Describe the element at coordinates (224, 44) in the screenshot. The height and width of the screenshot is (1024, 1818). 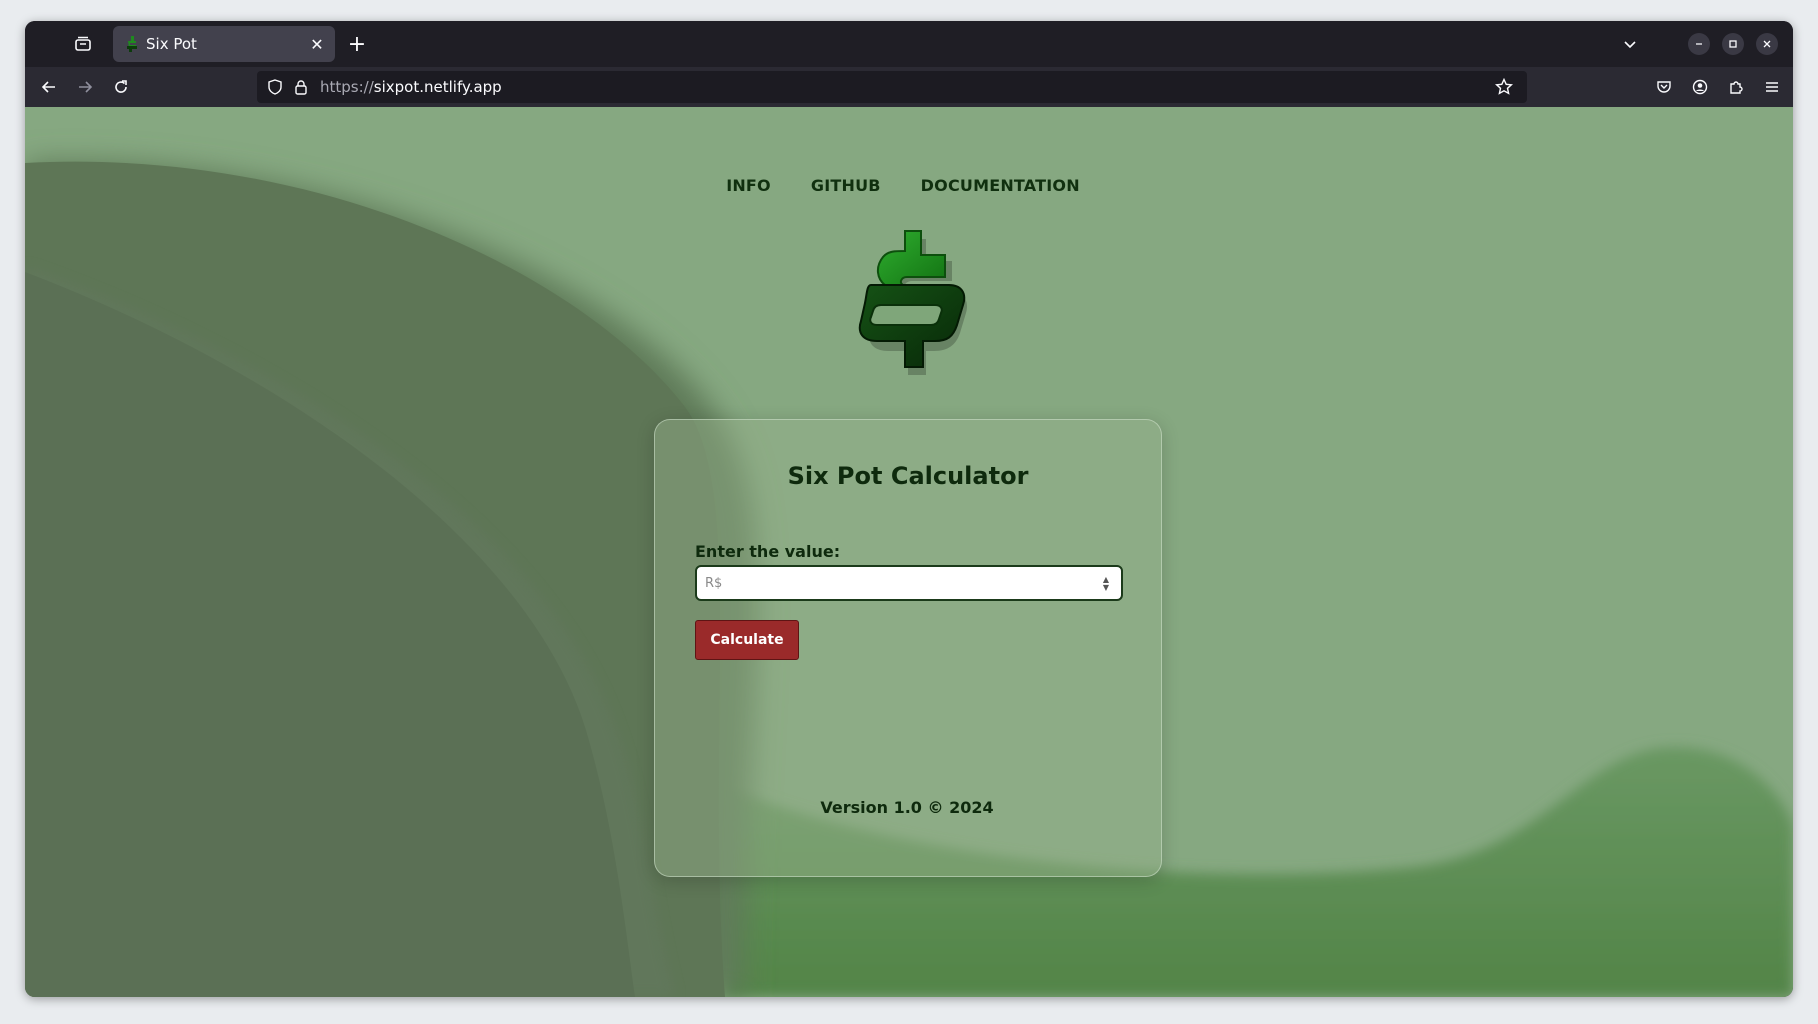
I see `tab-six-pot: Six Pot ✕` at that location.